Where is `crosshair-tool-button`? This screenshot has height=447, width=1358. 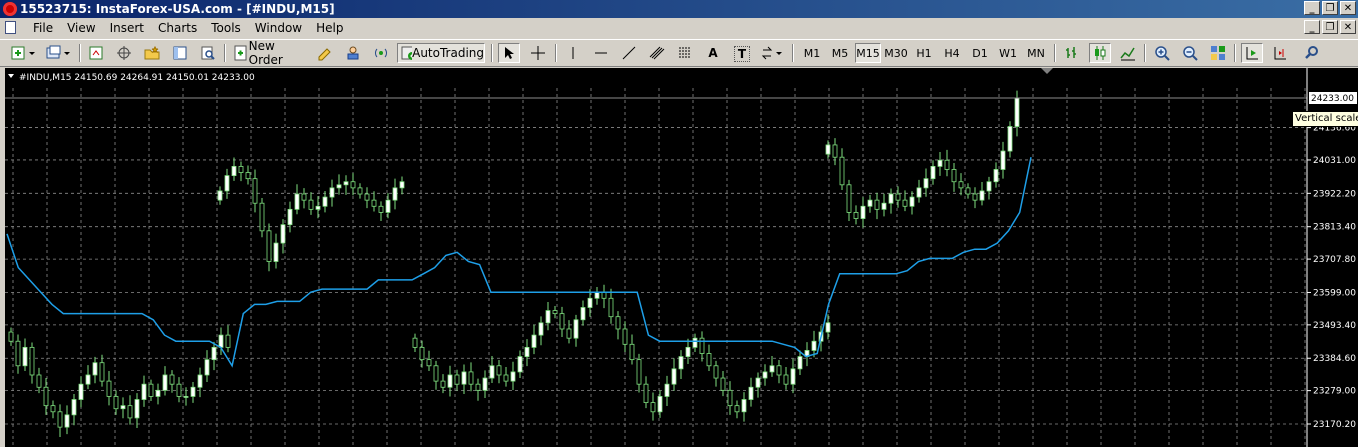 crosshair-tool-button is located at coordinates (538, 53).